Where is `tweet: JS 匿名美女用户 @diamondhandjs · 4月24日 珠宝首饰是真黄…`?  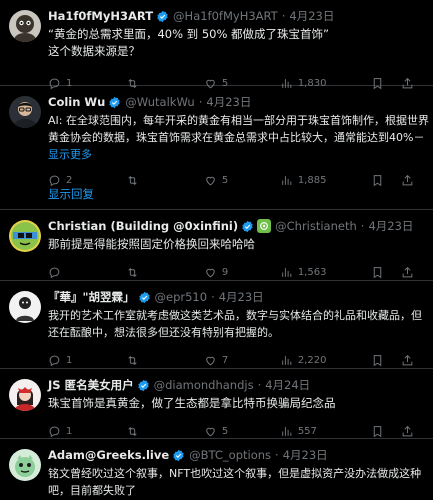 tweet: JS 匿名美女用户 @diamondhandjs · 4月24日 珠宝首饰是真黄… is located at coordinates (216, 404).